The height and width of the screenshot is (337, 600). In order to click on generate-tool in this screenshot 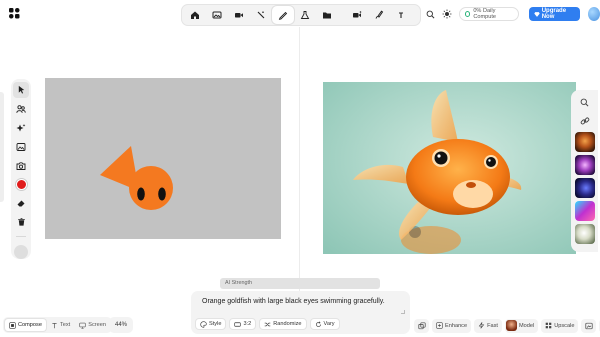, I will do `click(21, 128)`.